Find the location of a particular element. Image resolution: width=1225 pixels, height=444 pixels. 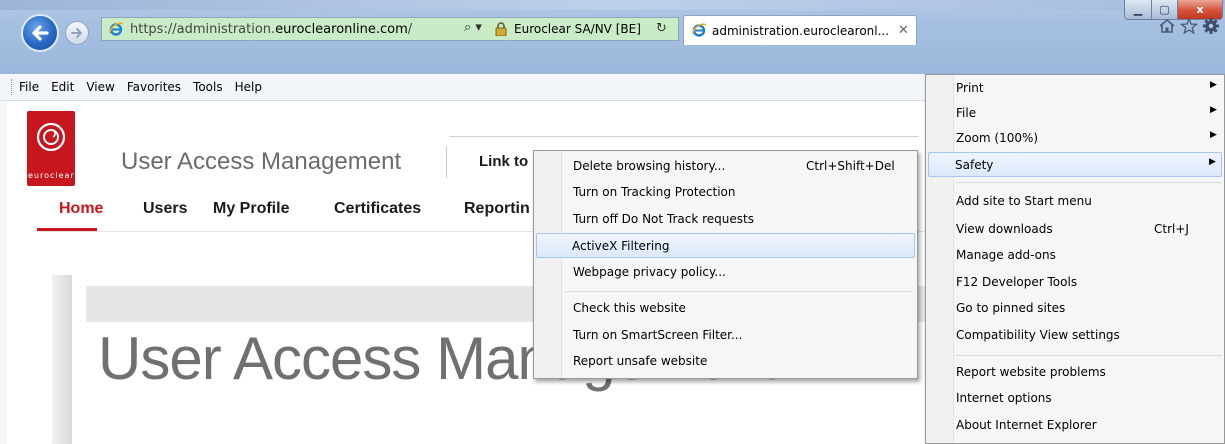

menu-help: Help is located at coordinates (248, 87).